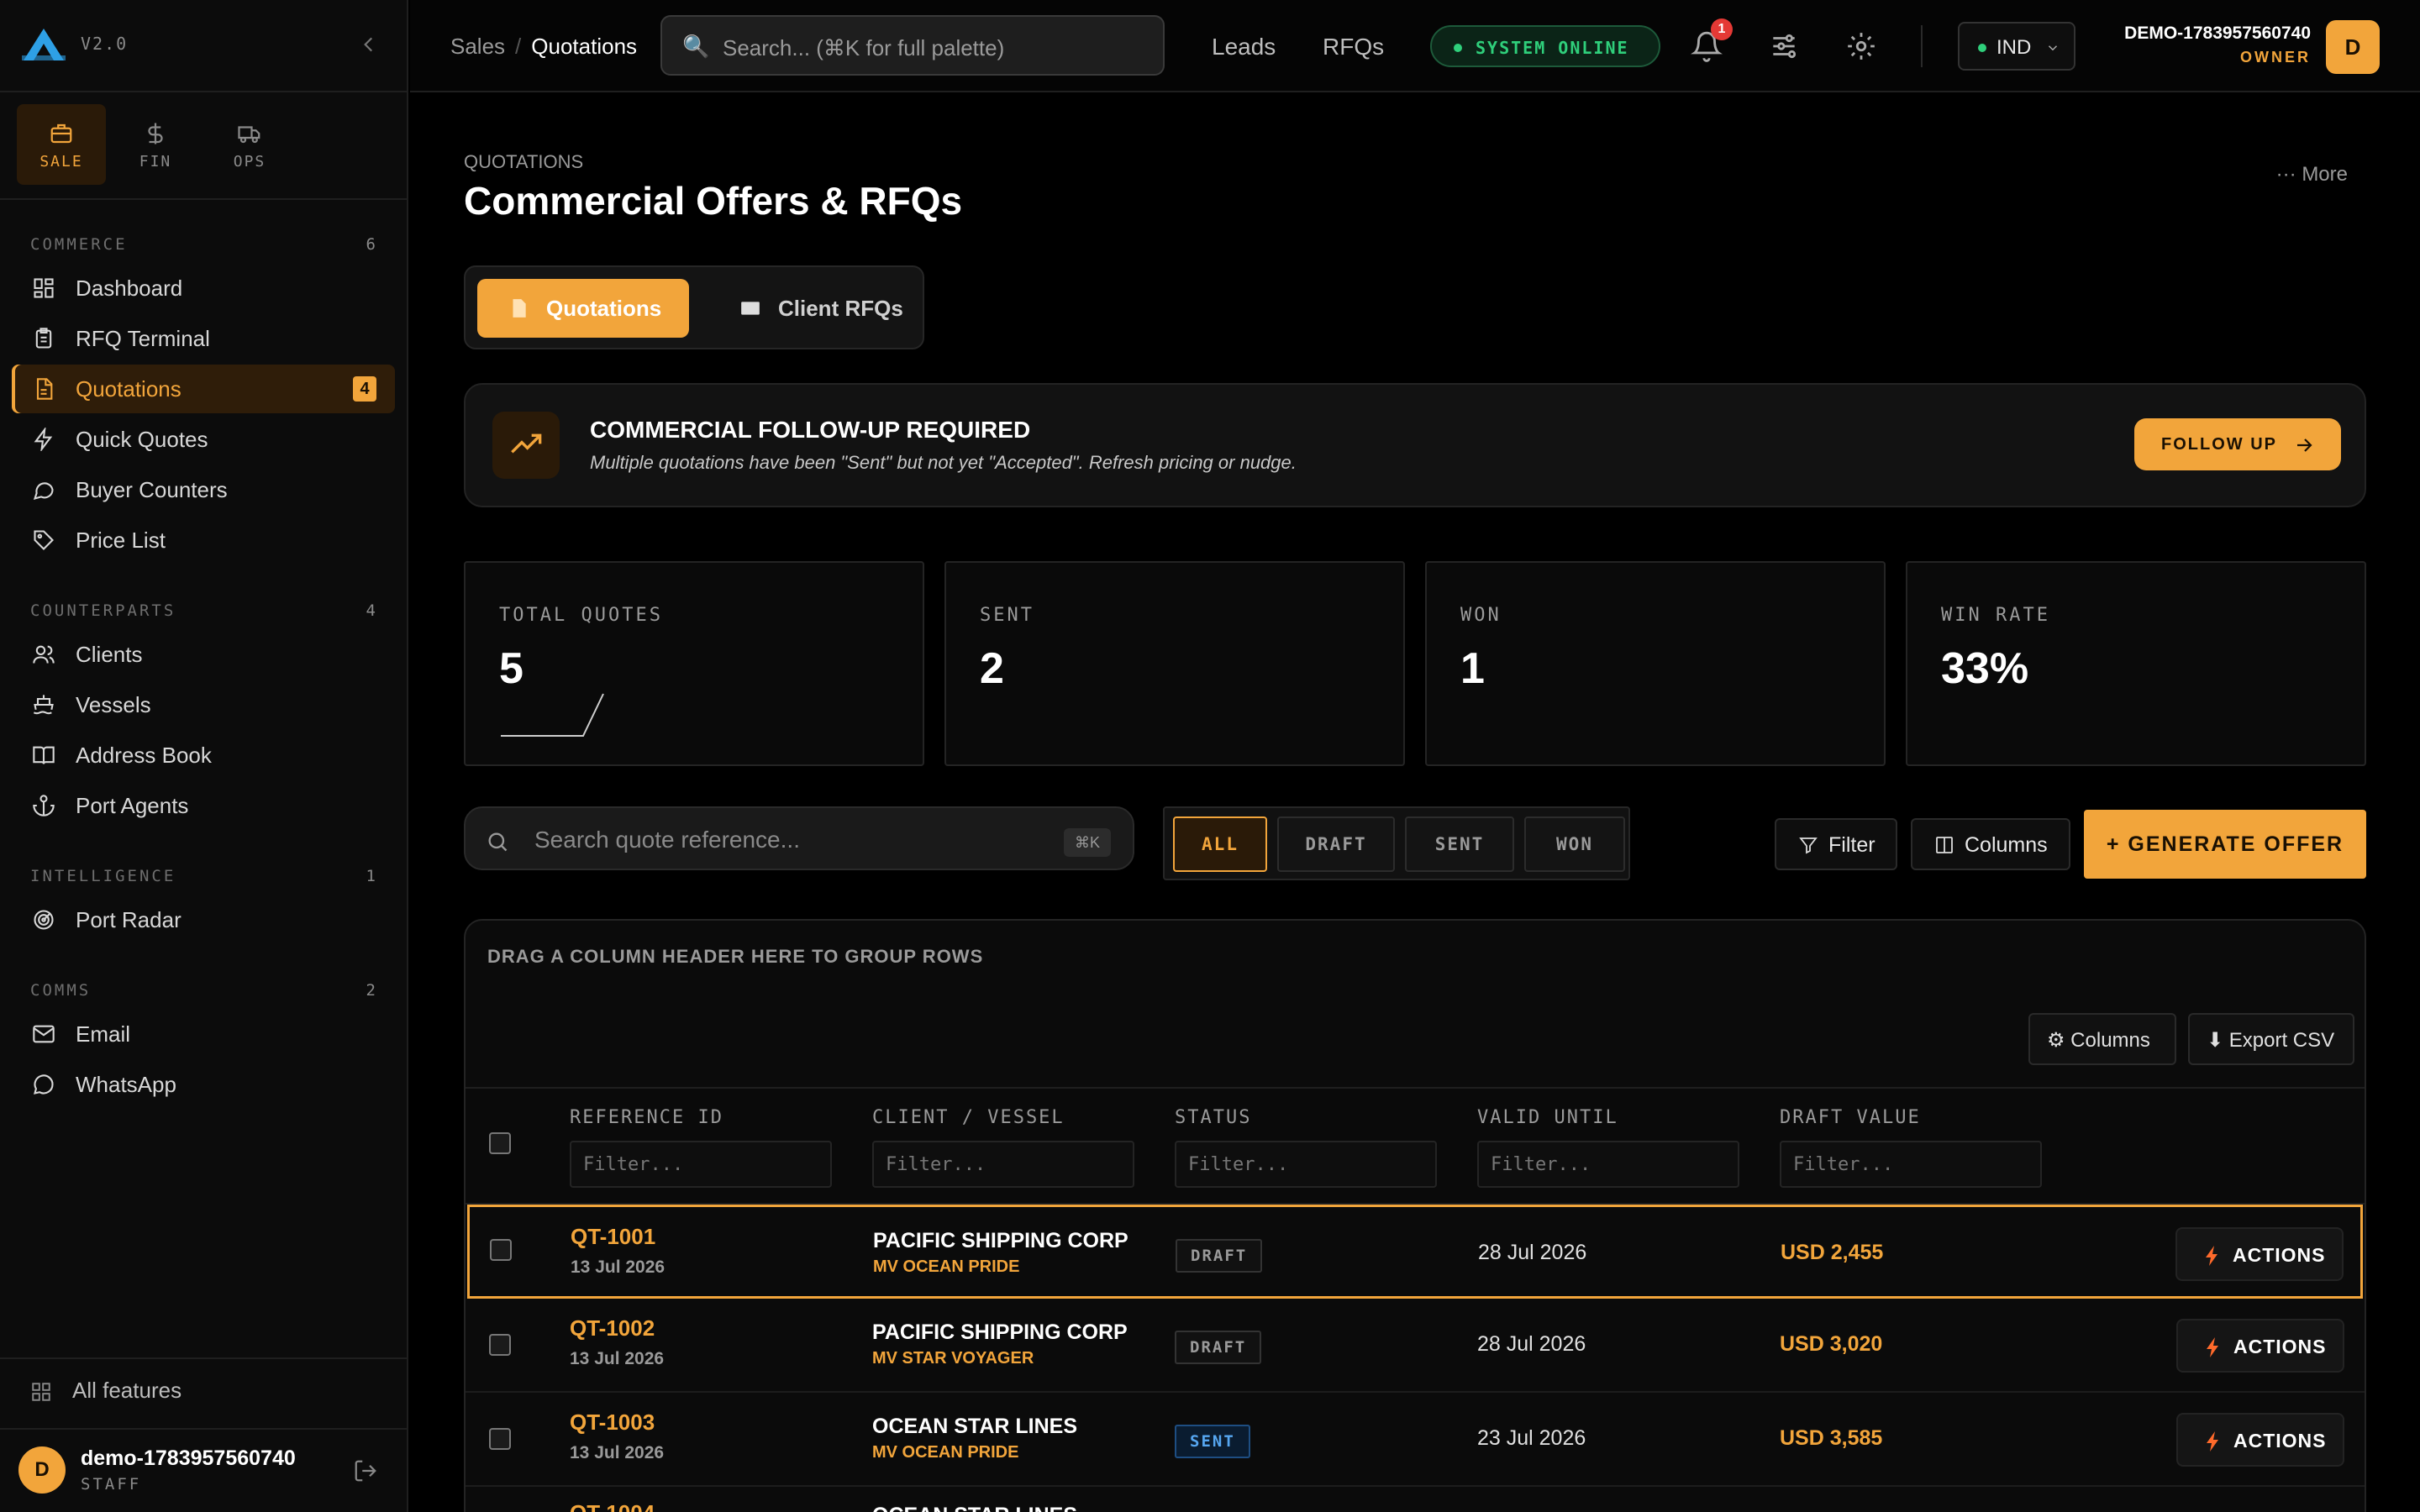  I want to click on quotations-count-badge: 4, so click(364, 389).